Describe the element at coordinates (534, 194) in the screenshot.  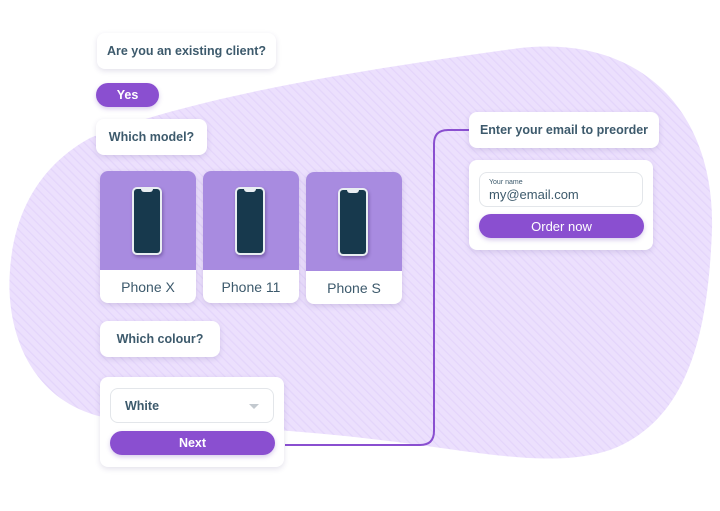
I see `email-field-value: my@email.com` at that location.